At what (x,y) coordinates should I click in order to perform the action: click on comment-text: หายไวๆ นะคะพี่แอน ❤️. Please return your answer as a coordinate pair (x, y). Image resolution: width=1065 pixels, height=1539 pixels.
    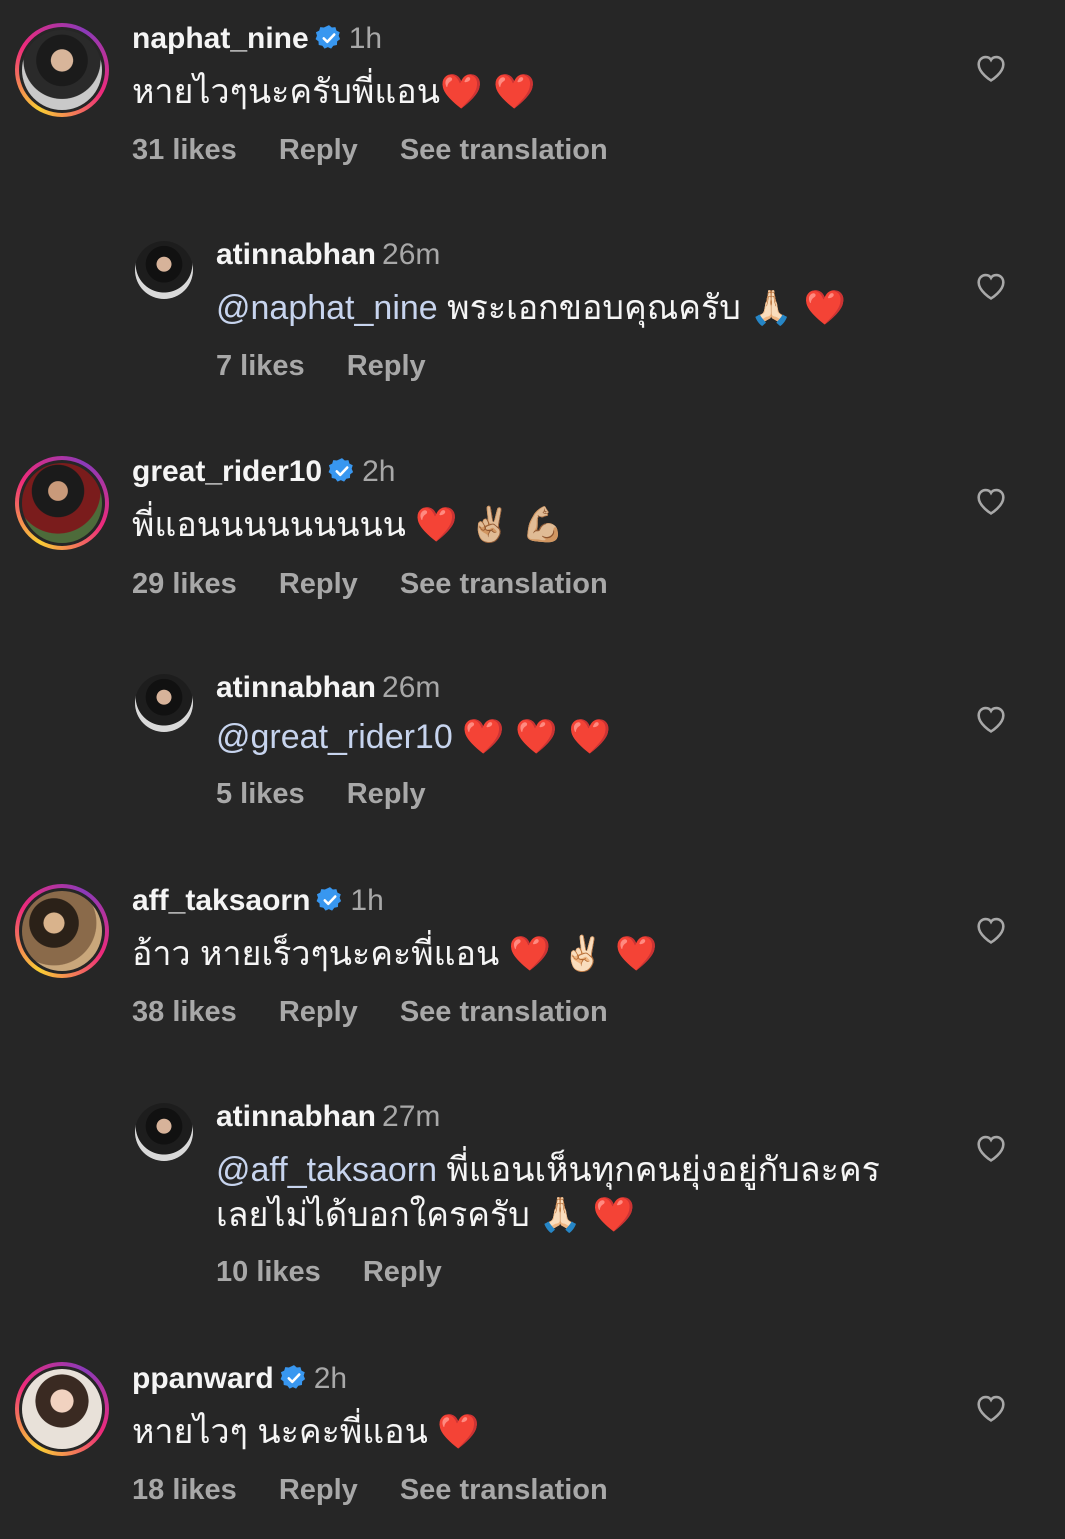
    Looking at the image, I should click on (306, 1432).